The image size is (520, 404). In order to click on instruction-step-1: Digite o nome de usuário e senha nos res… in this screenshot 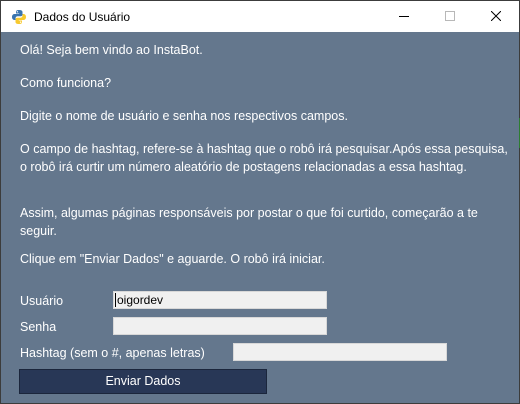, I will do `click(184, 116)`.